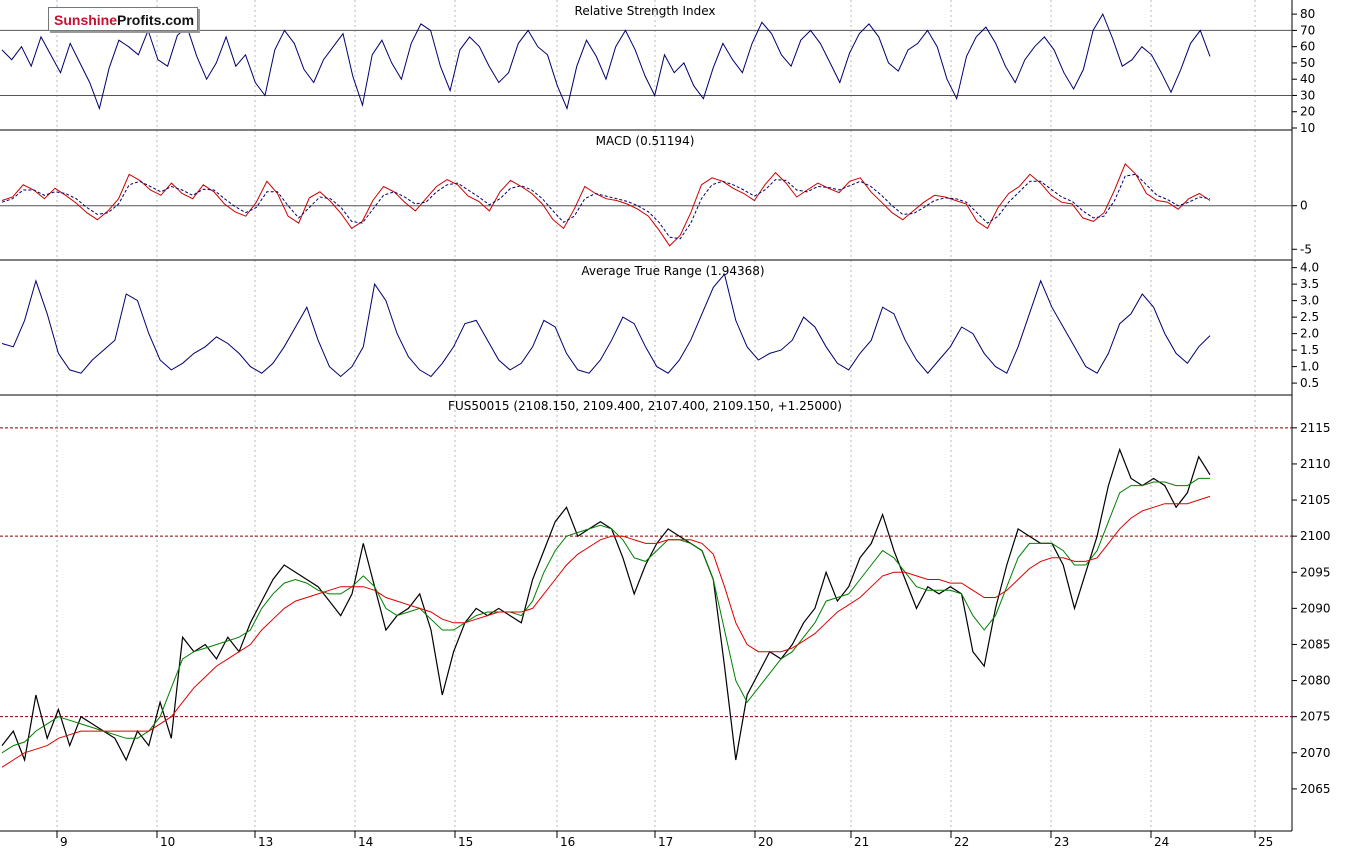  What do you see at coordinates (1265, 842) in the screenshot?
I see `x-tick-label: 25` at bounding box center [1265, 842].